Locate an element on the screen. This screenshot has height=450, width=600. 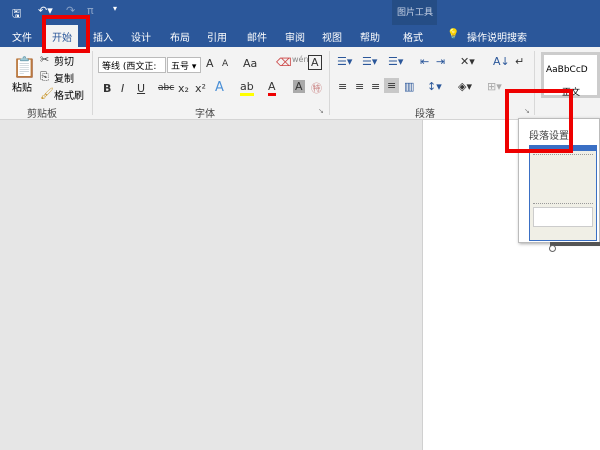
copy-button: 复制 is located at coordinates (64, 77).